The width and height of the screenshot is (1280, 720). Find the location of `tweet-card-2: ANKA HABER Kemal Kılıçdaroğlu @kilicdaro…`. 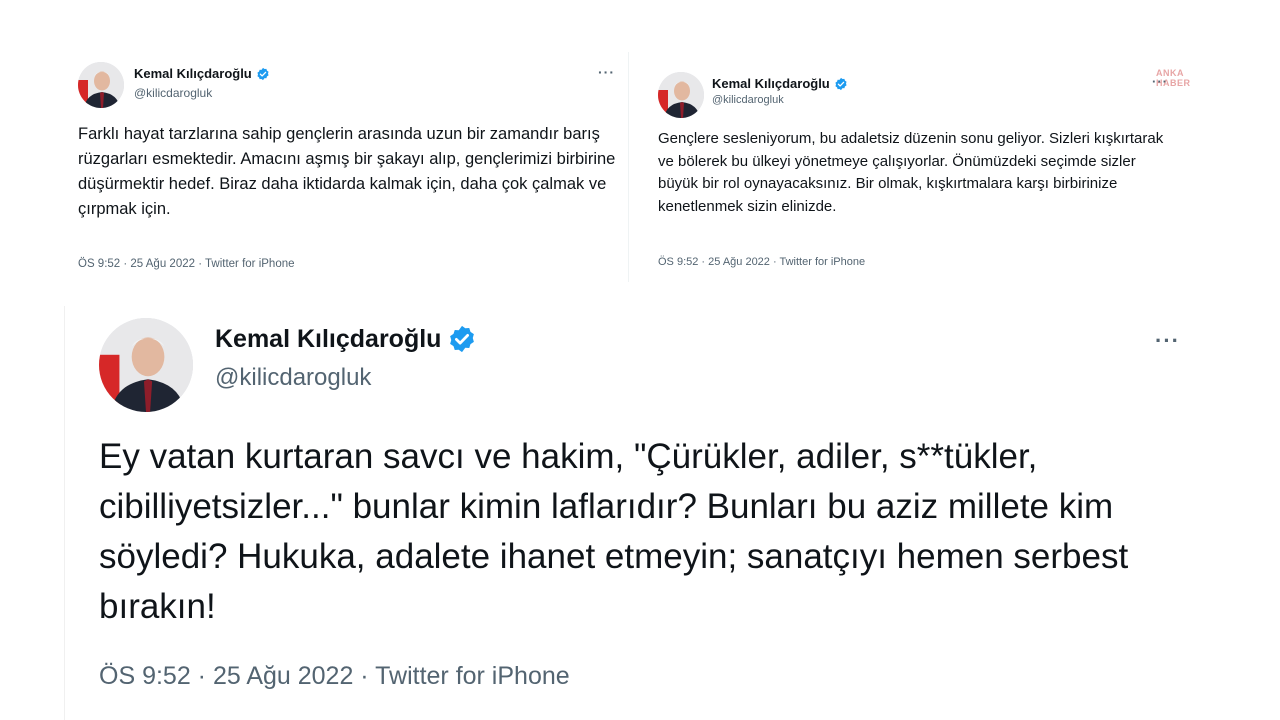

tweet-card-2: ANKA HABER Kemal Kılıçdaroğlu @kilicdaro… is located at coordinates (930, 169).